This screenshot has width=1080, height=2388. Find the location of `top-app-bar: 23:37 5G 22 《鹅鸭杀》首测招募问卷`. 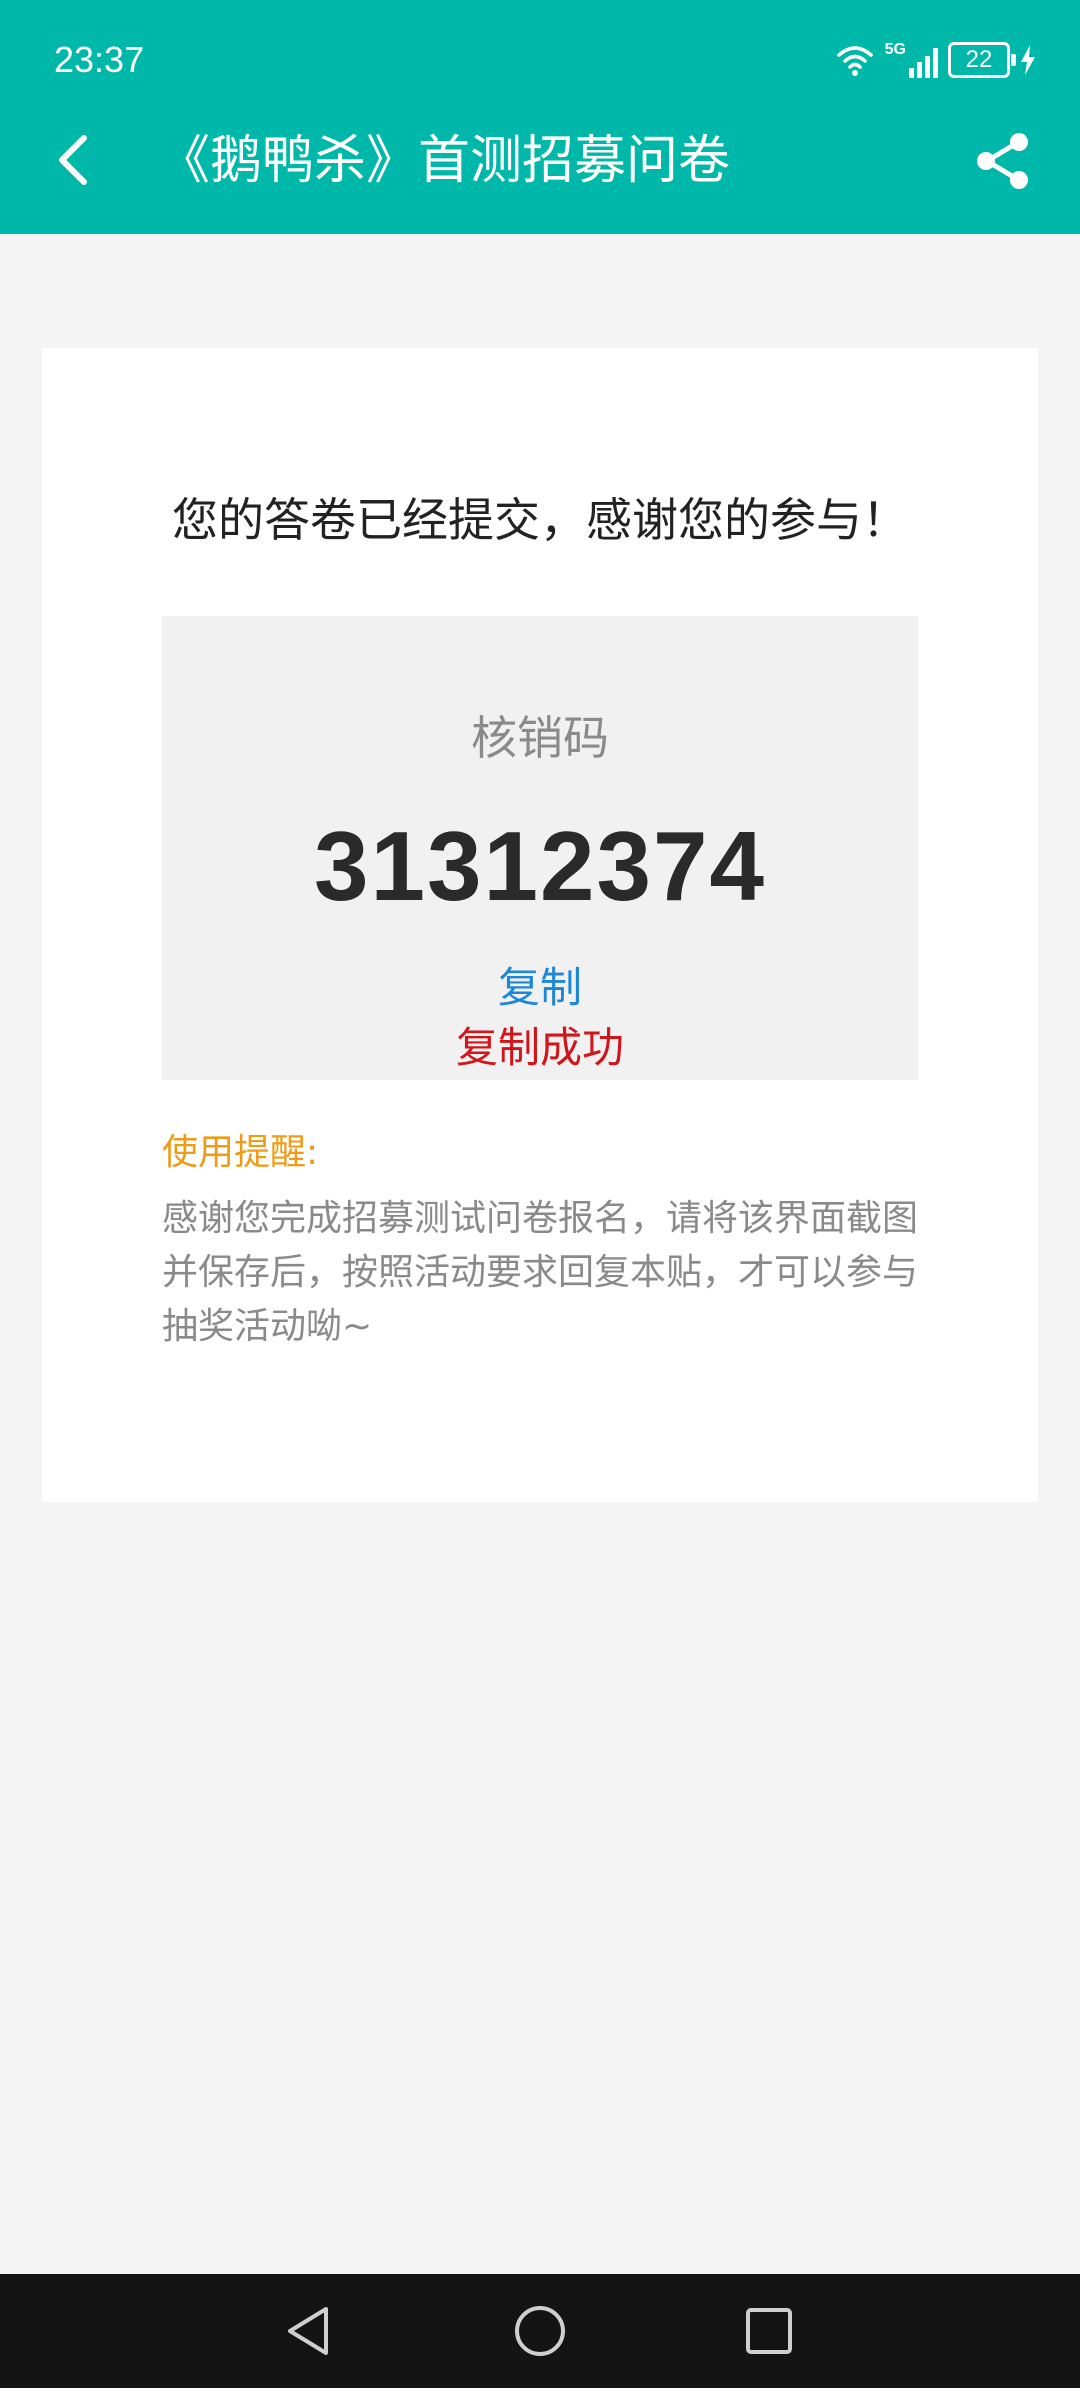

top-app-bar: 23:37 5G 22 《鹅鸭杀》首测招募问卷 is located at coordinates (540, 117).